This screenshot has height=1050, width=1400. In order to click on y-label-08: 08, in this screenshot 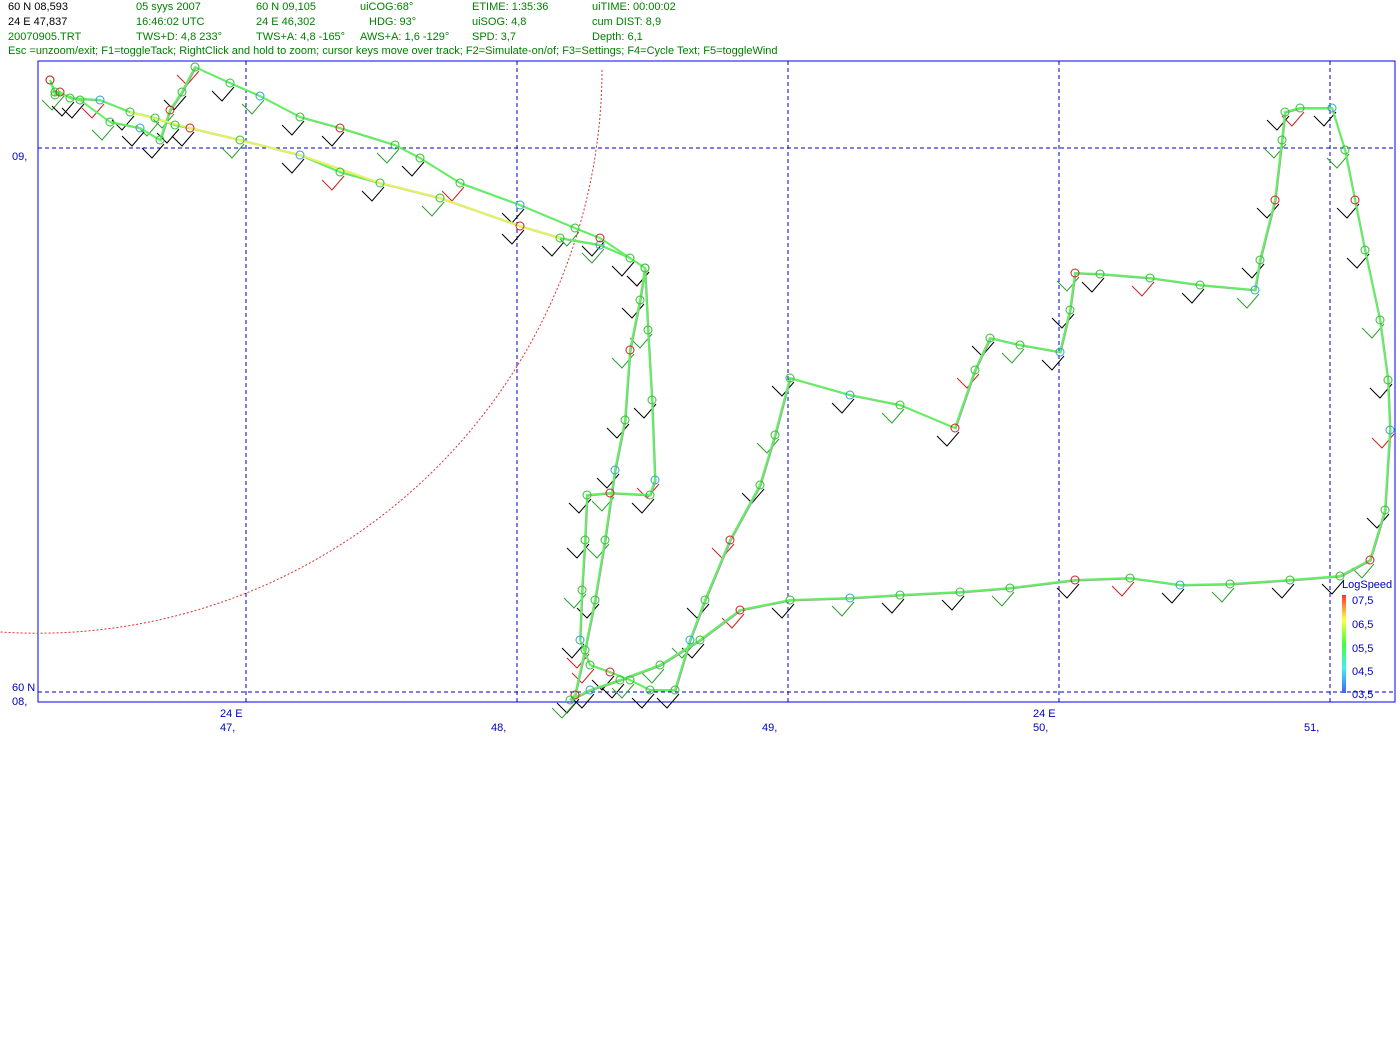, I will do `click(19, 702)`.